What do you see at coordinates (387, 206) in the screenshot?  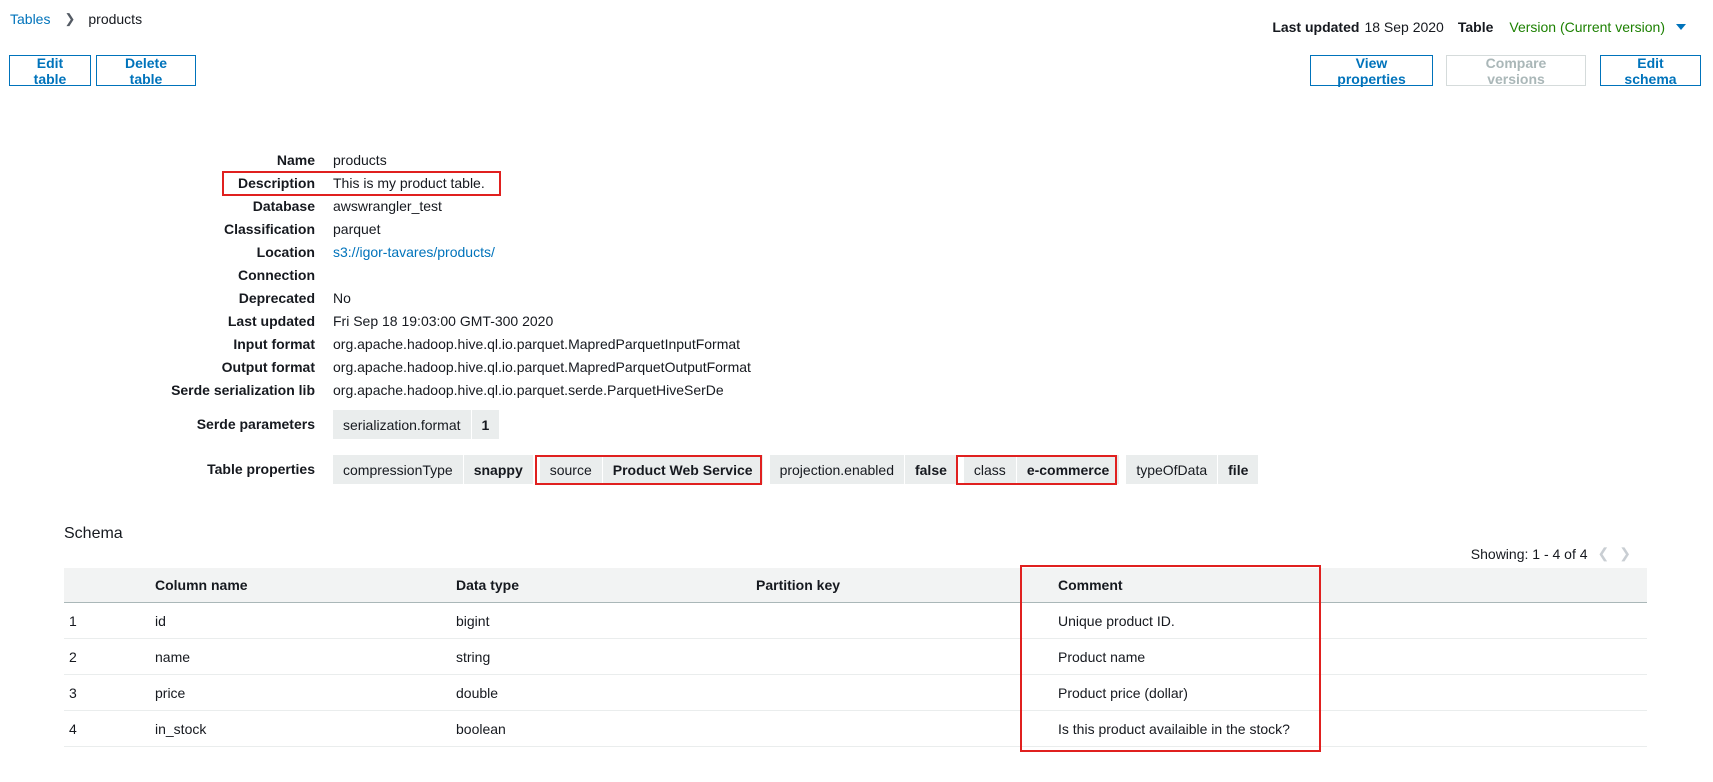 I see `property-value-database: awswrangler_test` at bounding box center [387, 206].